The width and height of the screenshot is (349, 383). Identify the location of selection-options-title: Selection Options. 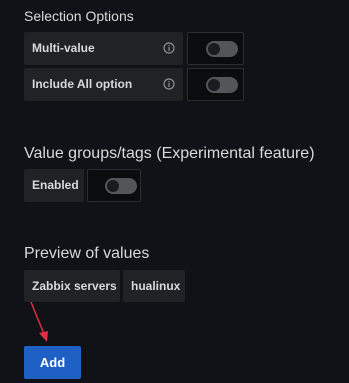
(79, 16).